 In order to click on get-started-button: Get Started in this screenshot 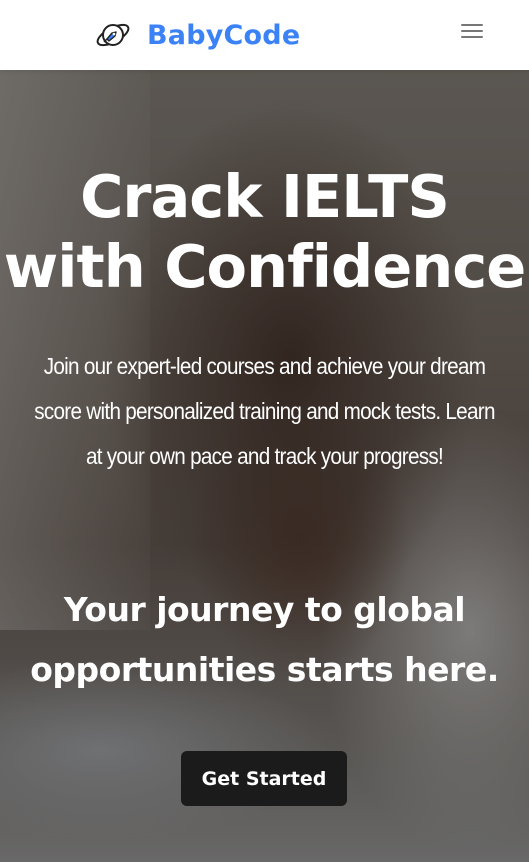, I will do `click(264, 778)`.